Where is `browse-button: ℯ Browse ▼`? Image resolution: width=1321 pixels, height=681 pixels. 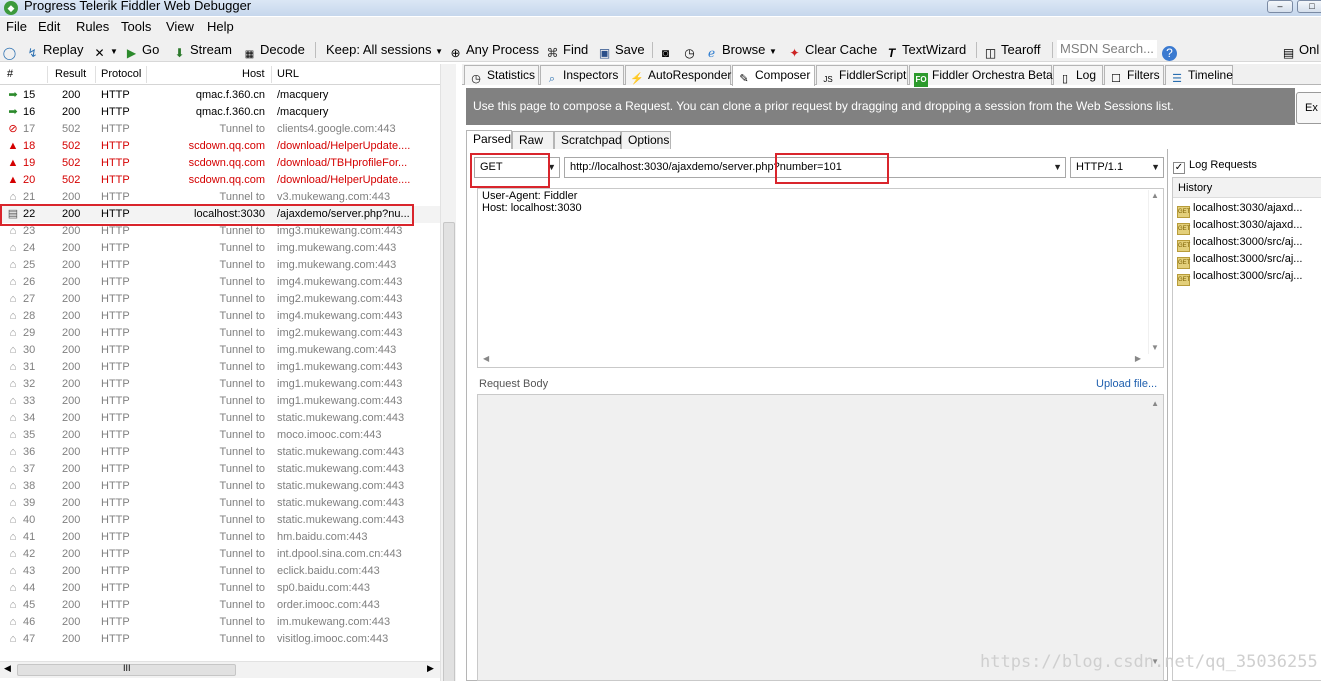
browse-button: ℯ Browse ▼ is located at coordinates (740, 50).